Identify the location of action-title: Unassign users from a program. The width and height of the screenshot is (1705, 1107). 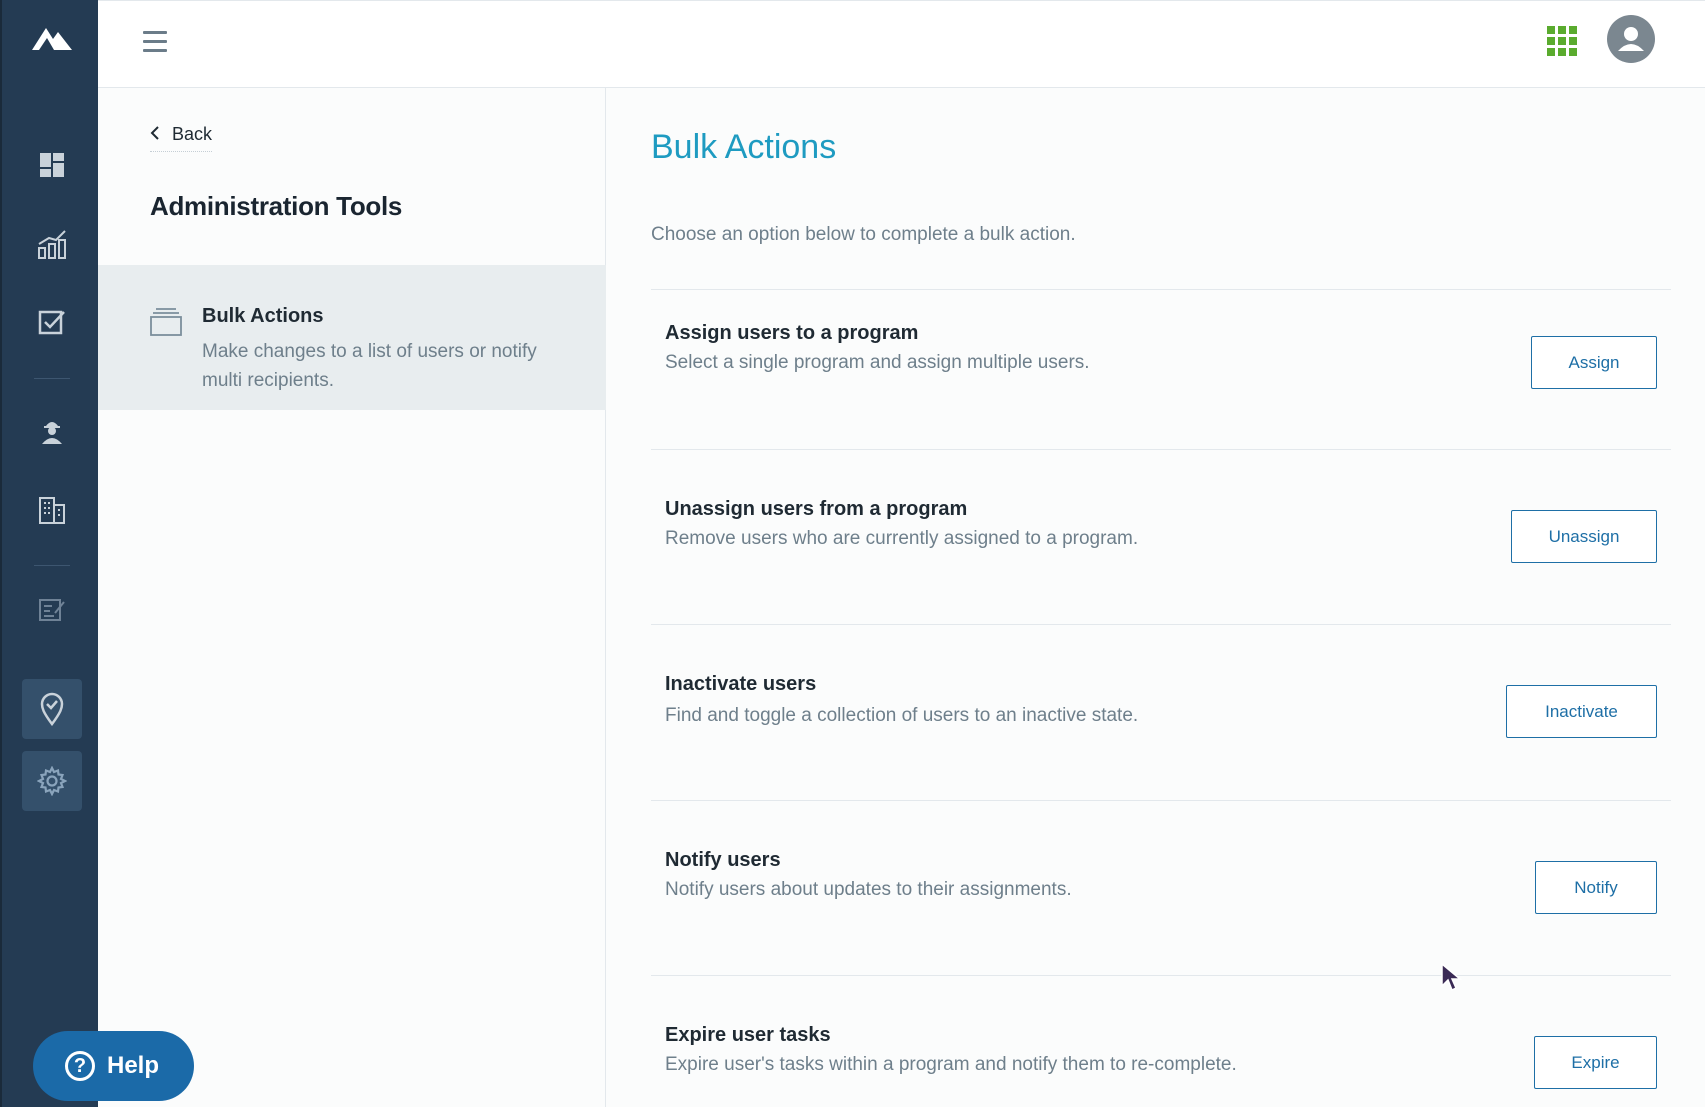
(816, 509).